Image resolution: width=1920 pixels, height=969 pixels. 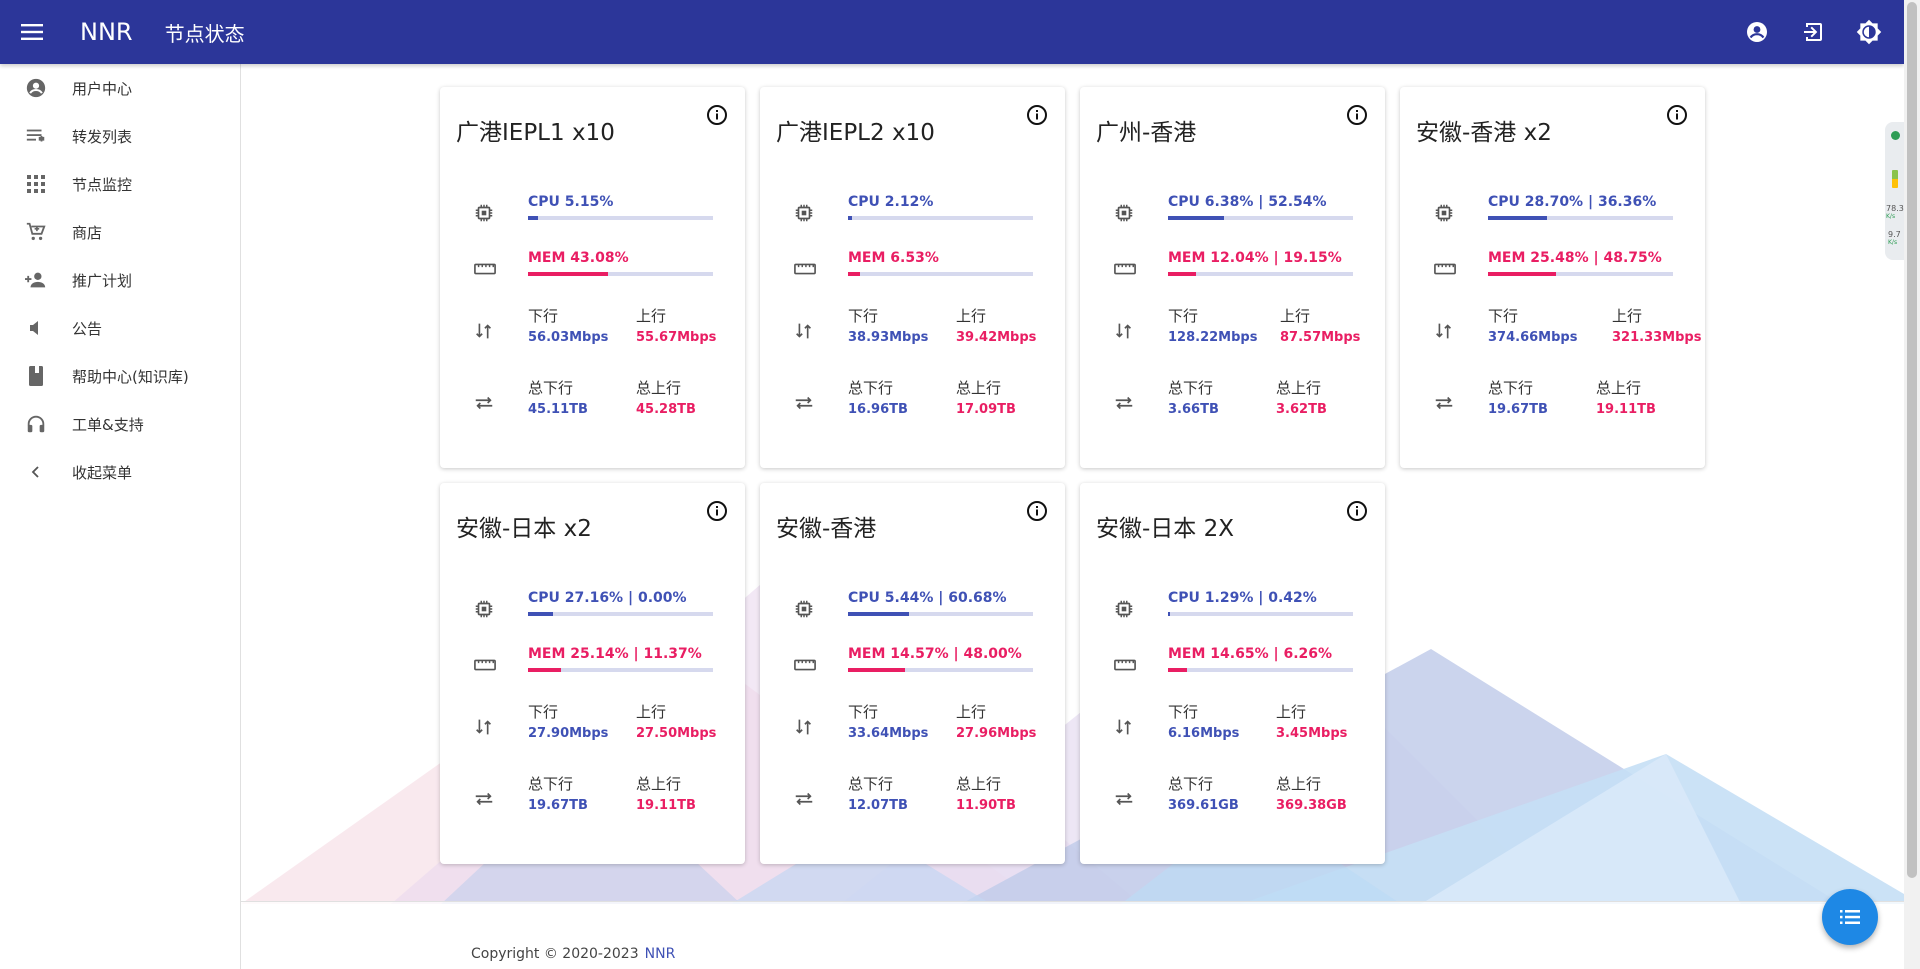 What do you see at coordinates (1912, 440) in the screenshot?
I see `scrollbar-thumb` at bounding box center [1912, 440].